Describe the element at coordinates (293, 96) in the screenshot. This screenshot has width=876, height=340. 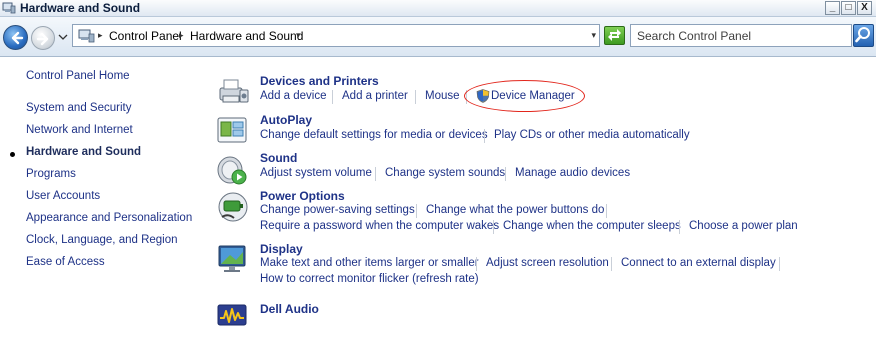
I see `task-add-a-device: Add a device` at that location.